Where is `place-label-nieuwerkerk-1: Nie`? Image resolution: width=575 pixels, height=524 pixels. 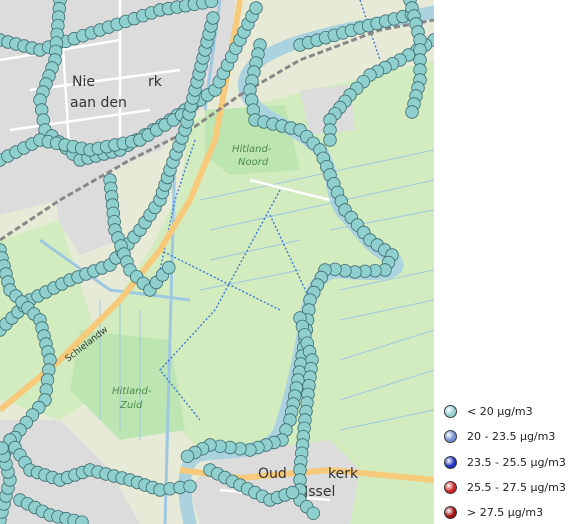
place-label-nieuwerkerk-1: Nie is located at coordinates (83, 82).